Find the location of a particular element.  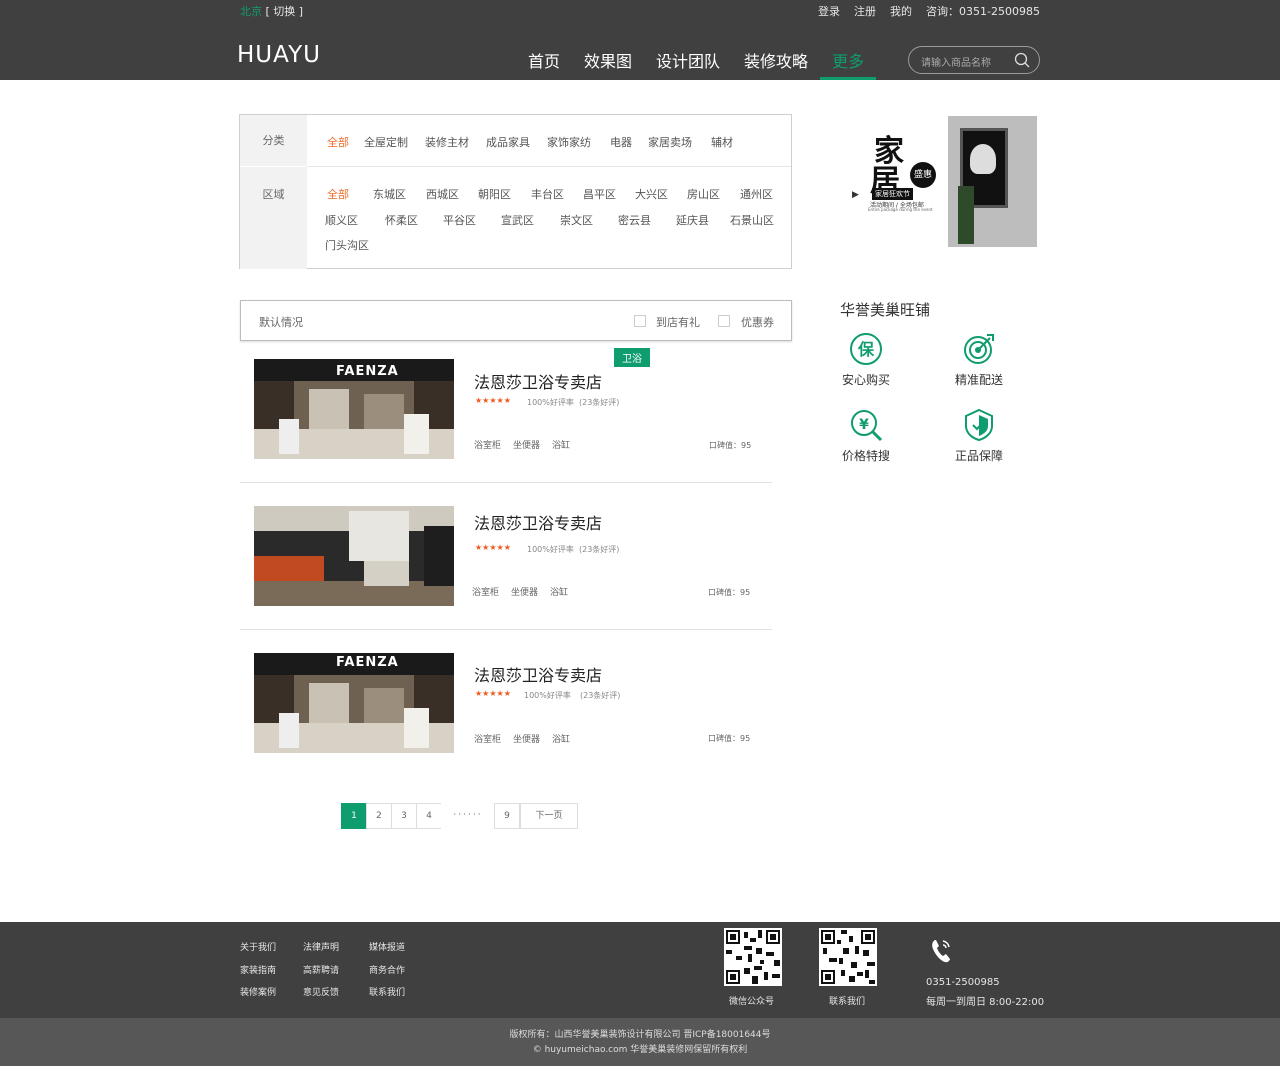

feature-authentic: 正品保障 is located at coordinates (979, 436).